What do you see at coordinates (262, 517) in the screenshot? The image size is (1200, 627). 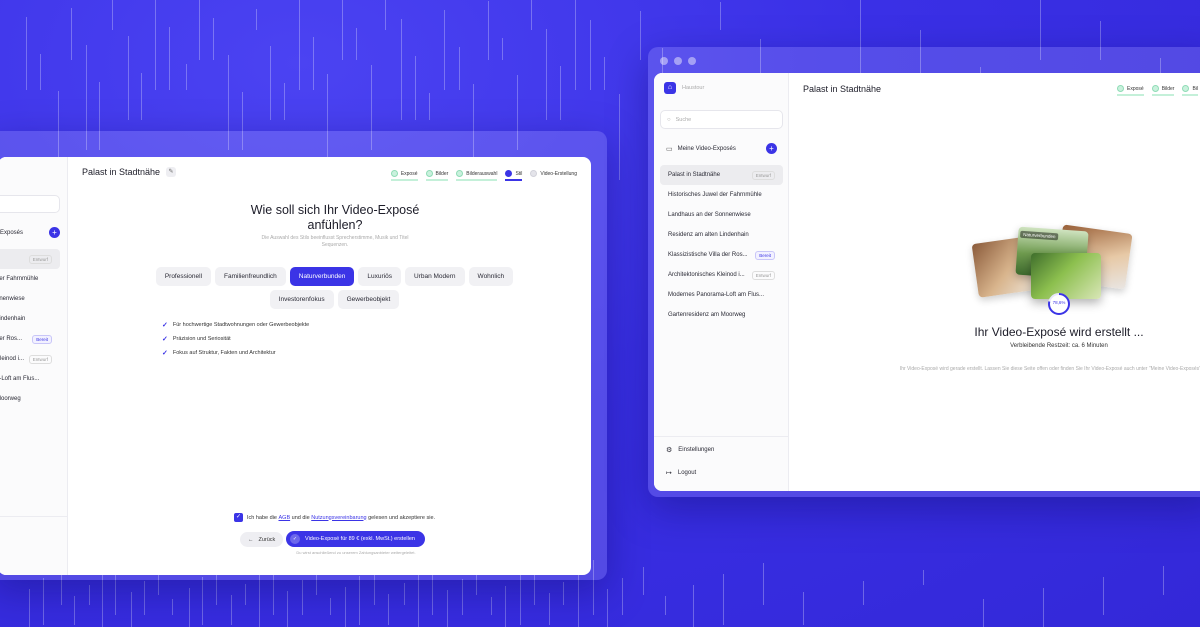 I see `consent-text-pre: Ich habe die` at bounding box center [262, 517].